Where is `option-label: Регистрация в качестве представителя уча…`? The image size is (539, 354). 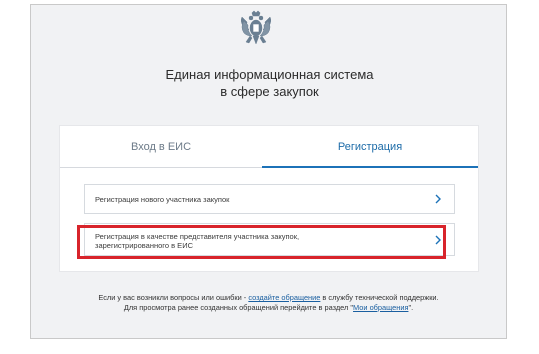 option-label: Регистрация в качестве представителя уча… is located at coordinates (197, 241).